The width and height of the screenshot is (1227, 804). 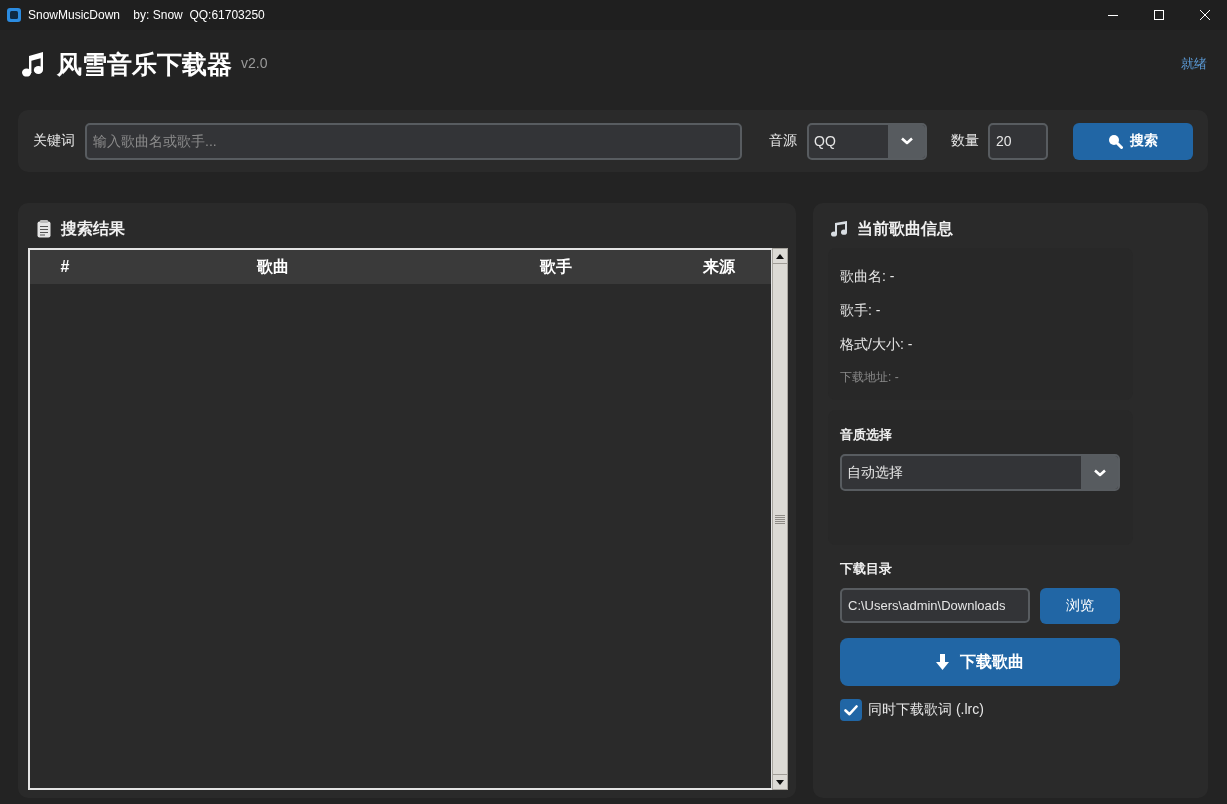 What do you see at coordinates (1205, 15) in the screenshot?
I see `close-icon` at bounding box center [1205, 15].